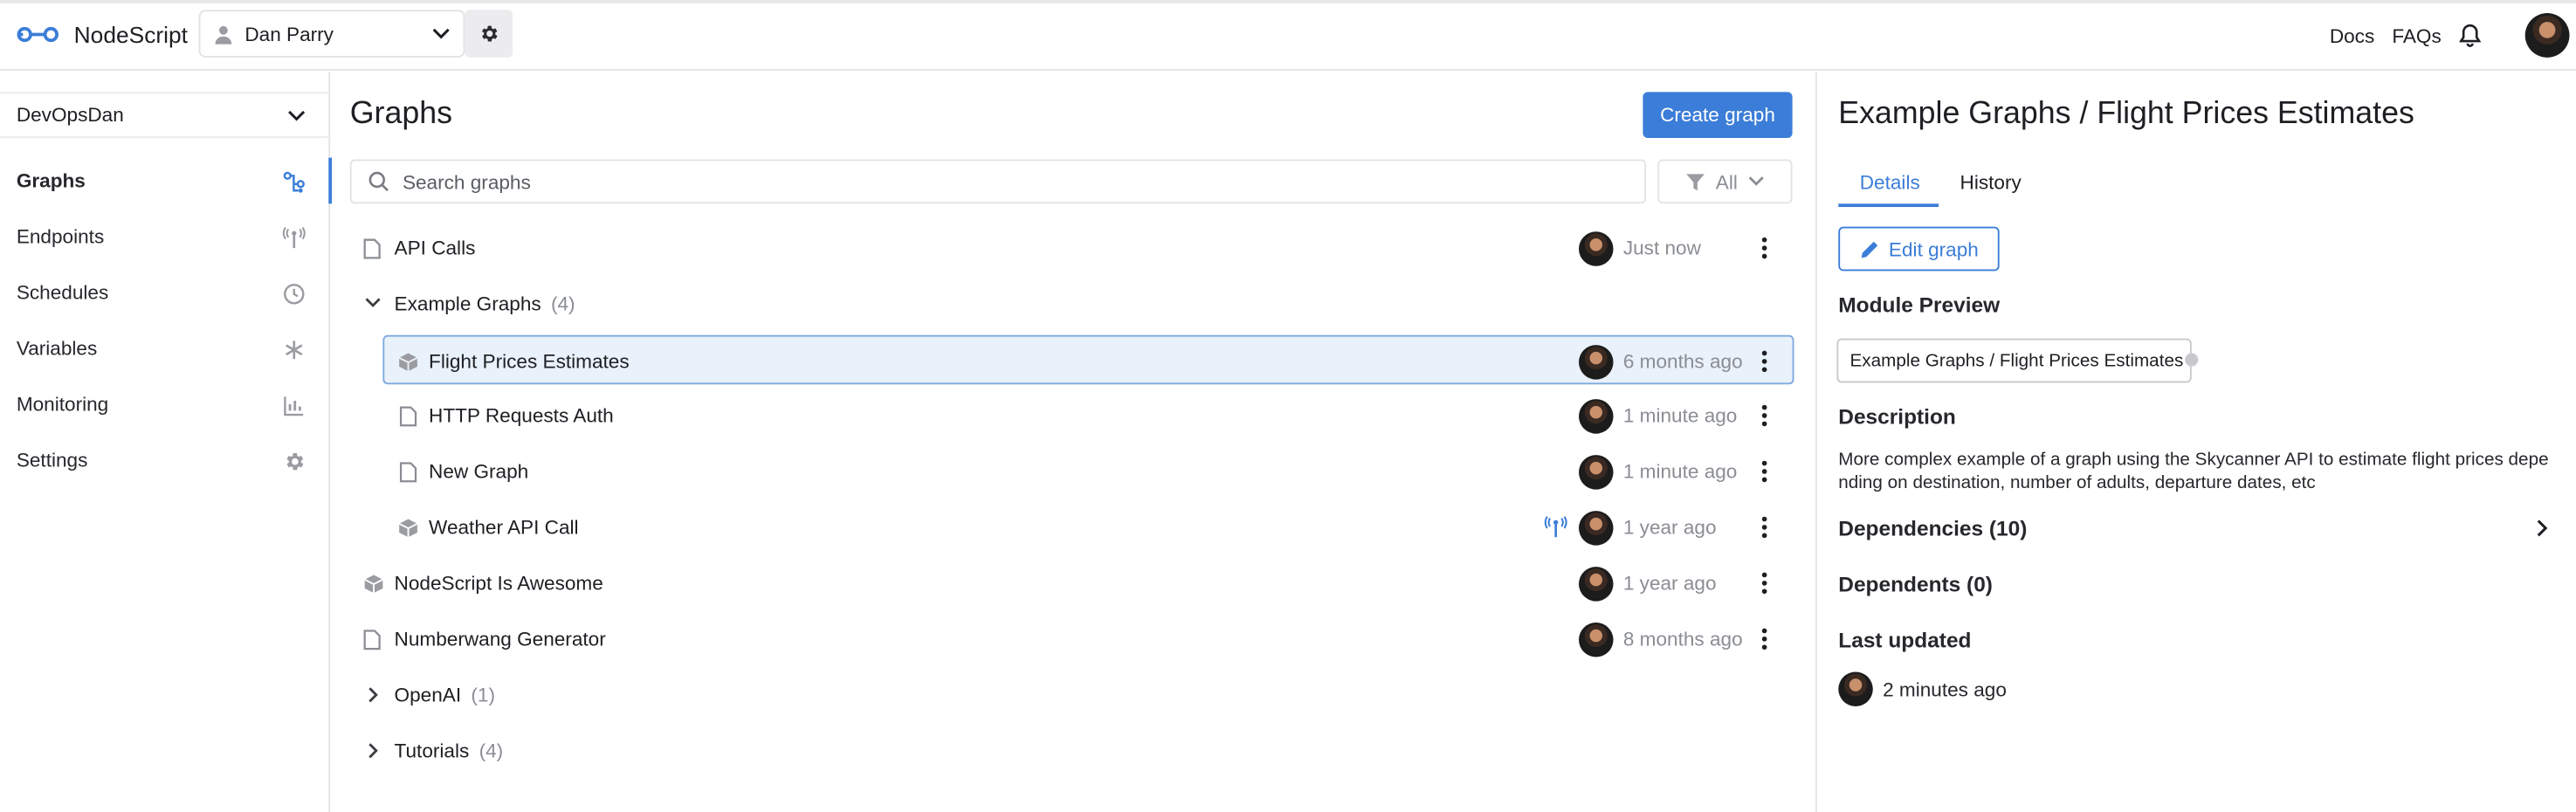 This screenshot has height=812, width=2576. Describe the element at coordinates (52, 460) in the screenshot. I see `sidebar-item-label: Settings` at that location.